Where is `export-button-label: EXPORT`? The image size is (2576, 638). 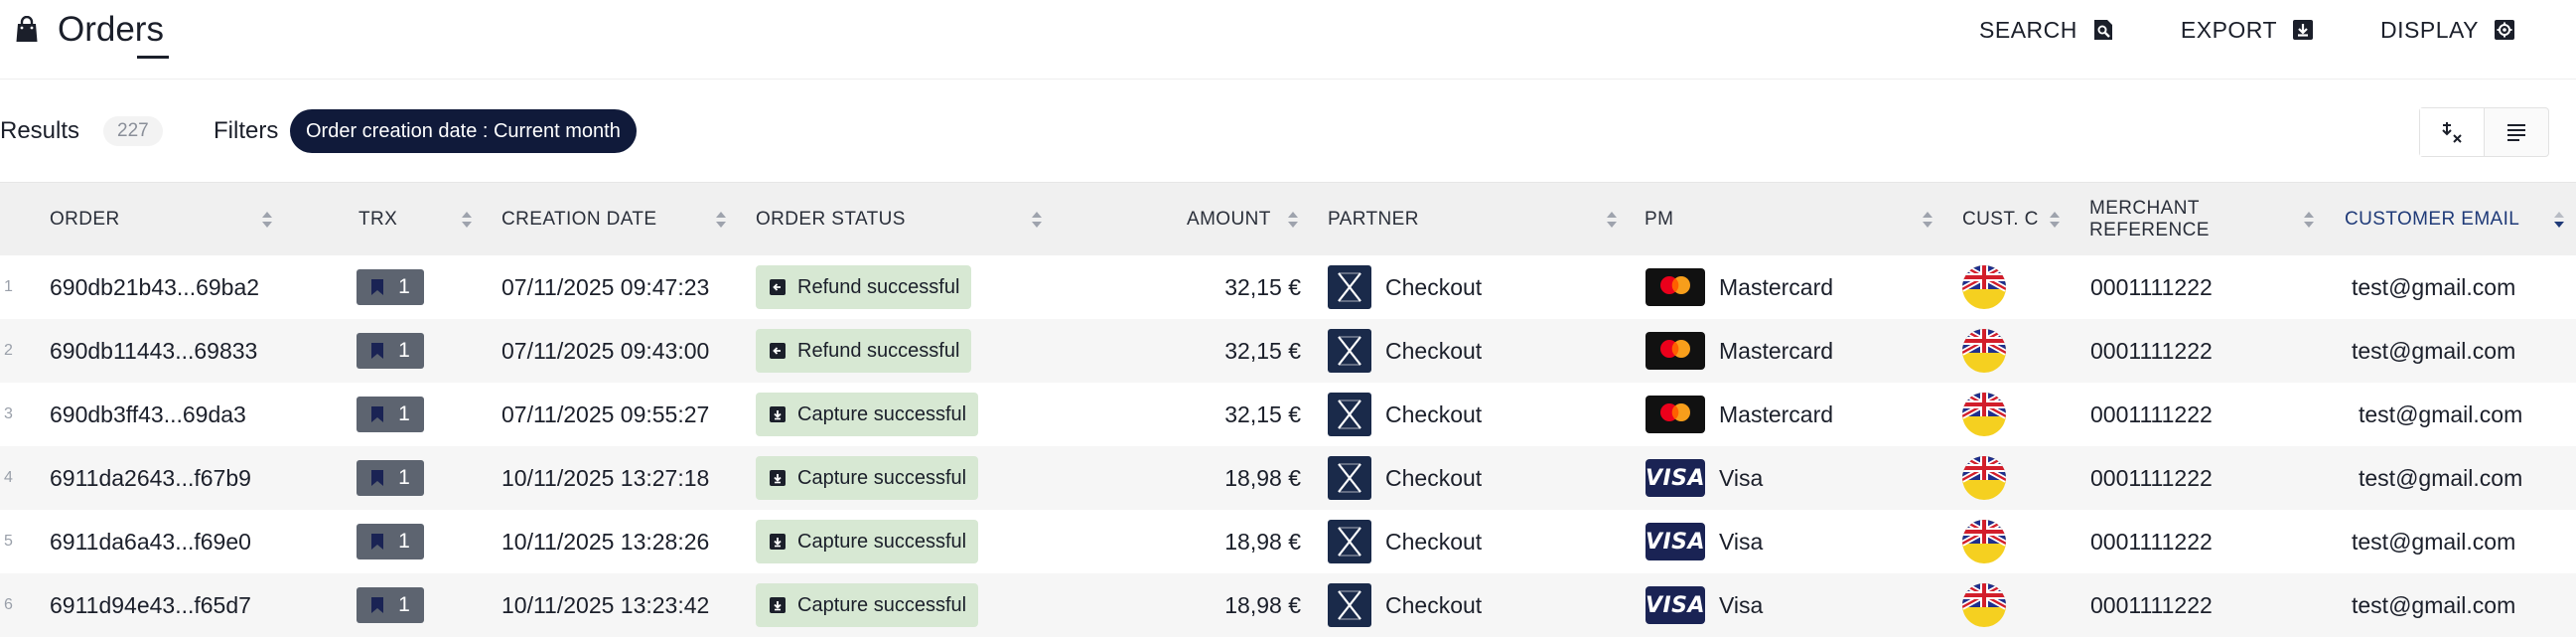
export-button-label: EXPORT is located at coordinates (2229, 29).